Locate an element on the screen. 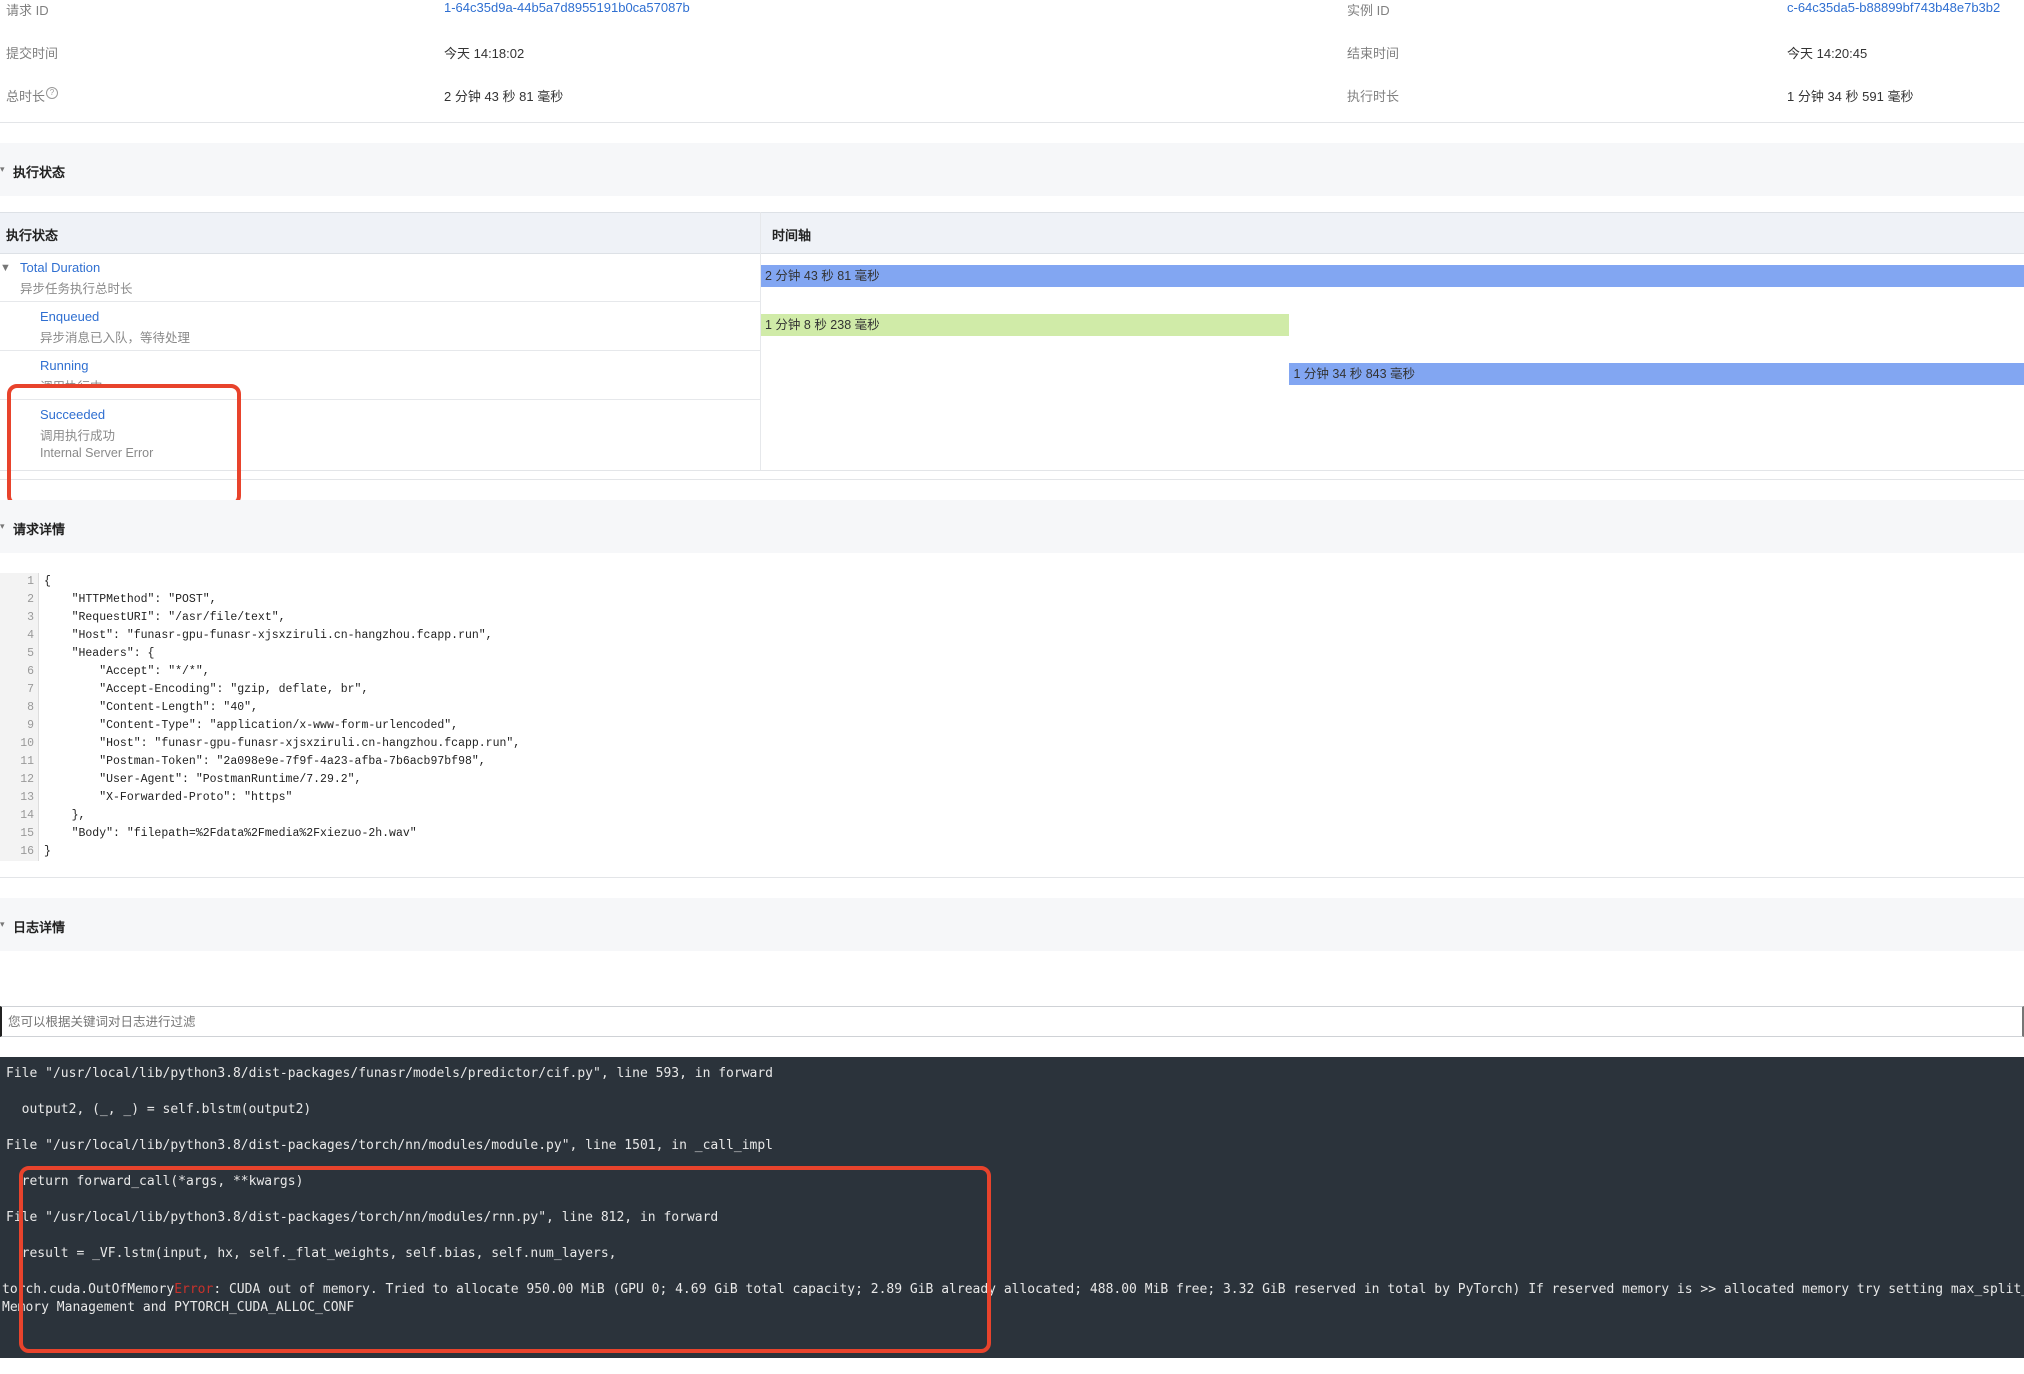  log-error-prefix: torch.cuda.OutOfMemory is located at coordinates (88, 1289).